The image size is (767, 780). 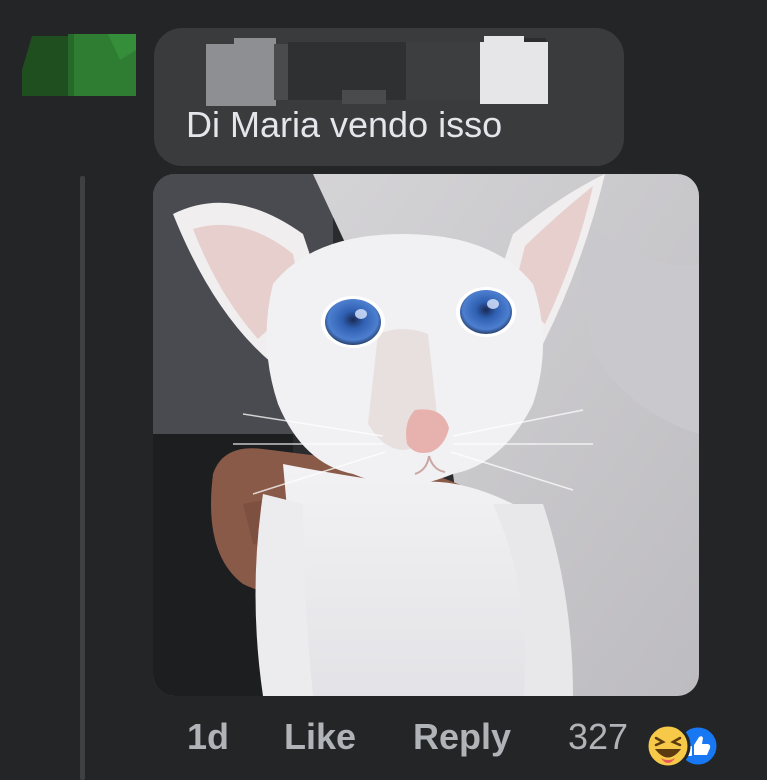 What do you see at coordinates (377, 71) in the screenshot?
I see `redacted-author-name` at bounding box center [377, 71].